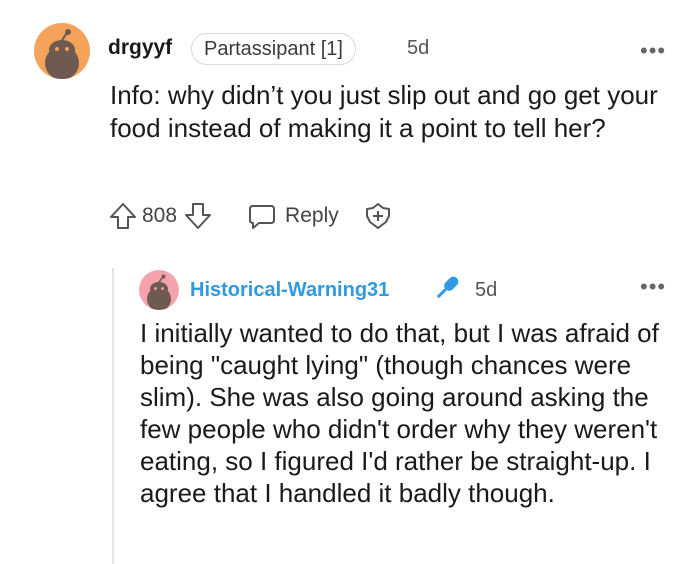  Describe the element at coordinates (140, 48) in the screenshot. I see `username: drgyyf` at that location.